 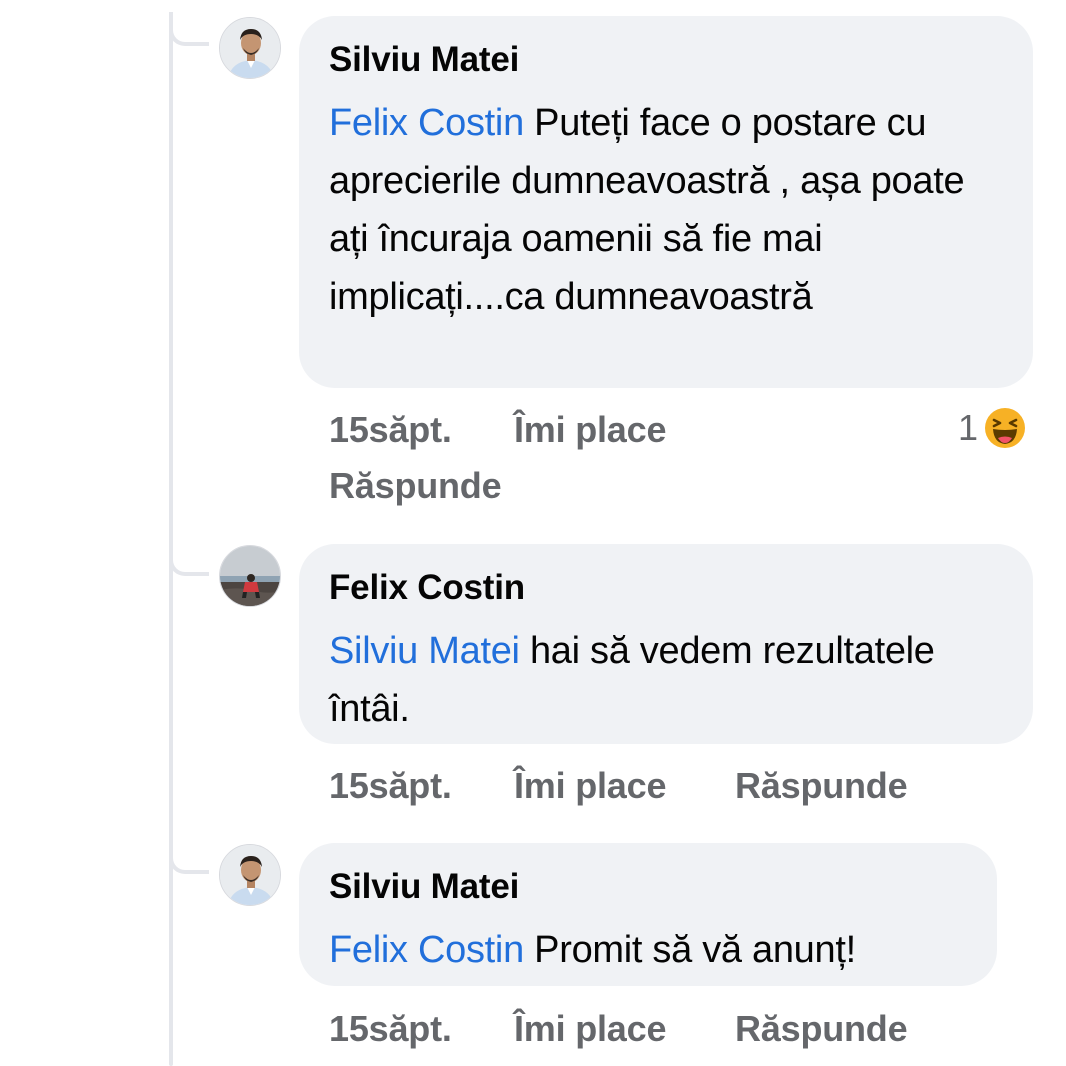 What do you see at coordinates (424, 651) in the screenshot?
I see `mention-link: Silviu Matei` at bounding box center [424, 651].